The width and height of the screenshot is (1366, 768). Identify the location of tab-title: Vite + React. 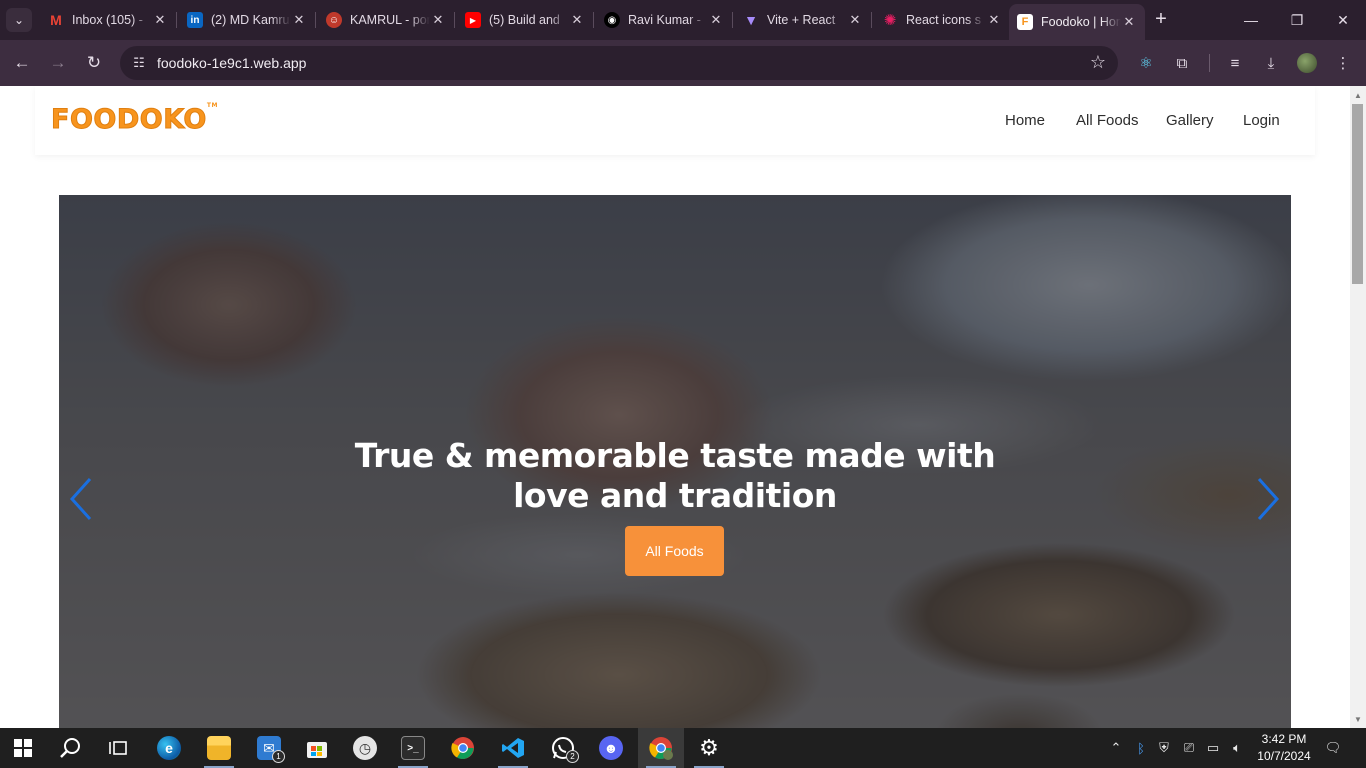
(801, 20).